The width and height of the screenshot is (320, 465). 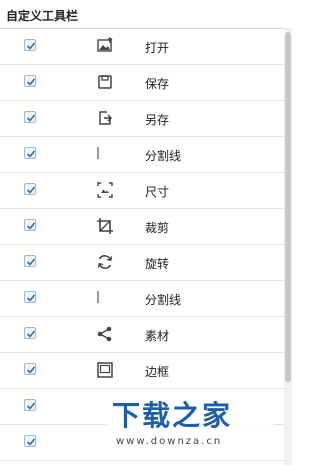 I want to click on toolbar-item-label: 打开, so click(x=157, y=48).